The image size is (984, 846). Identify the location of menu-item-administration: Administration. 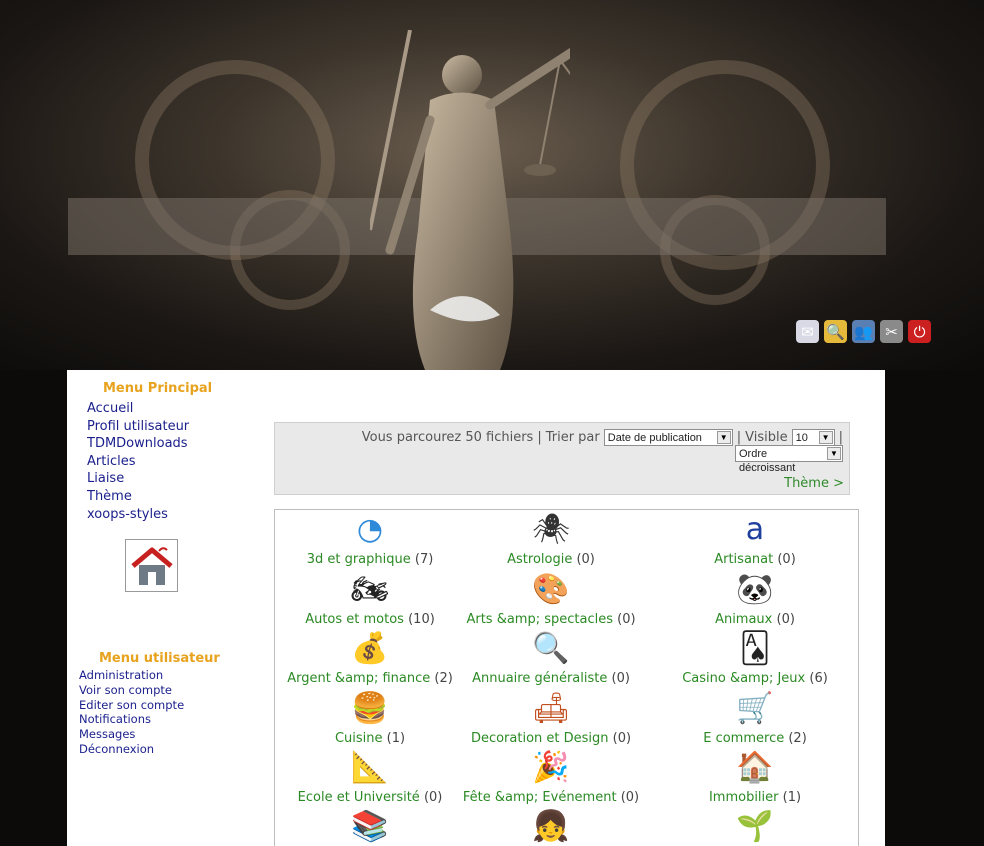
(131, 675).